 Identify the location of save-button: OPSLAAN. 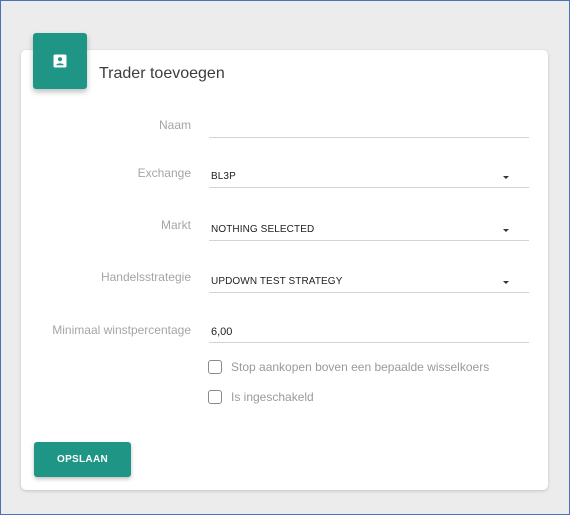
(82, 459).